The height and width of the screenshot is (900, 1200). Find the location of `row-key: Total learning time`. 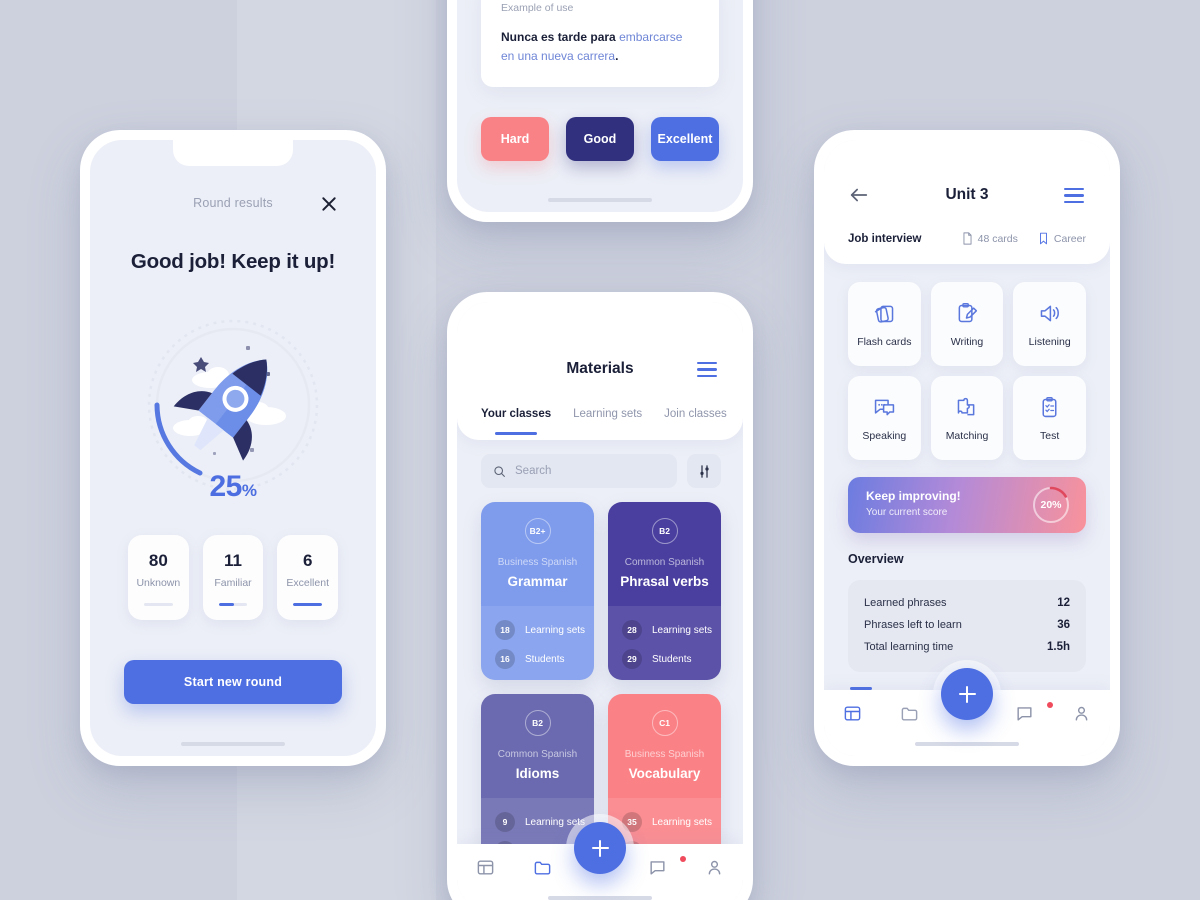

row-key: Total learning time is located at coordinates (909, 647).